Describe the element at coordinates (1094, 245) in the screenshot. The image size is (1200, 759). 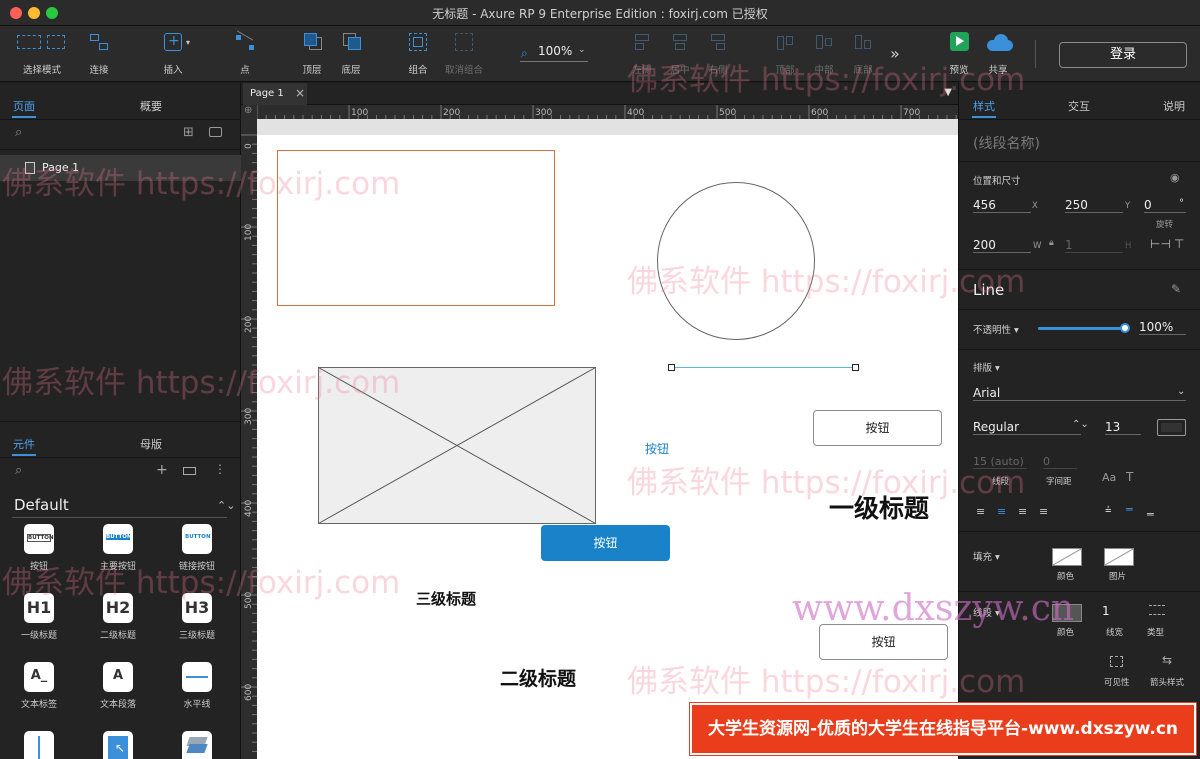
I see `height-input: 1` at that location.